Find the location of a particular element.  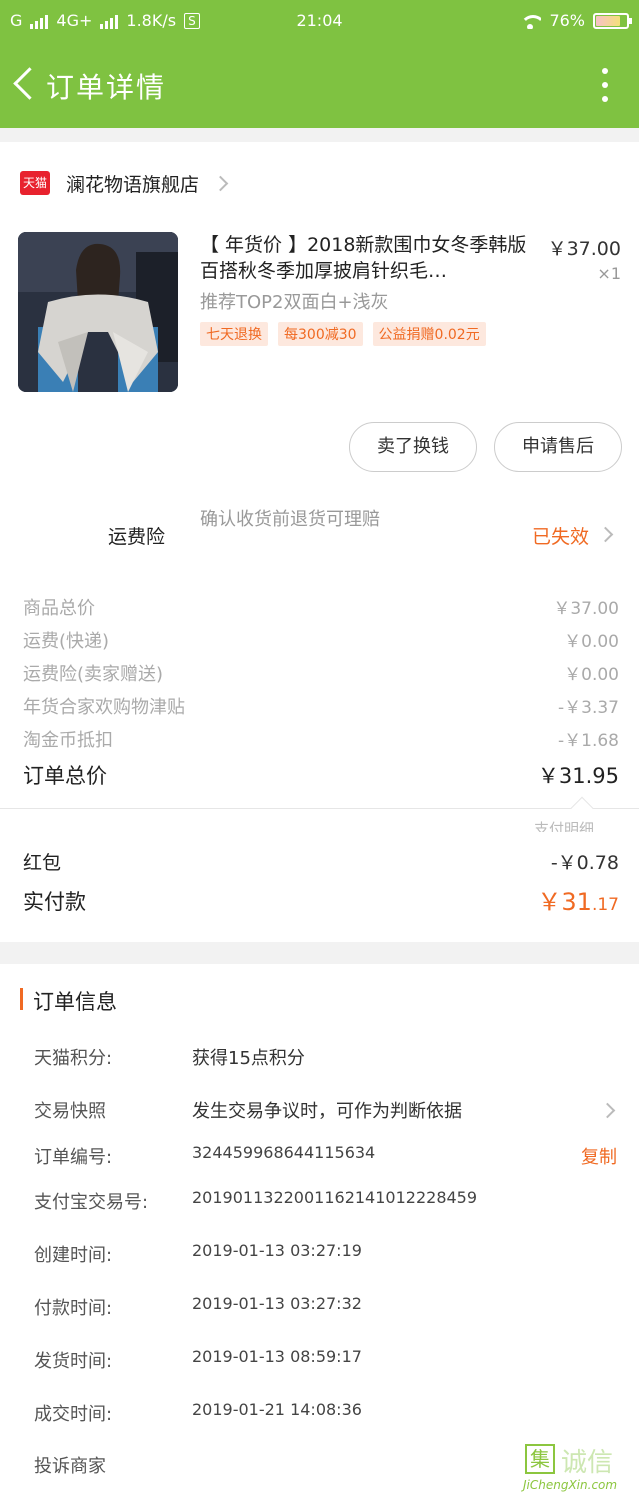

info-value: 2019-01-21 14:08:36 is located at coordinates (277, 1409).